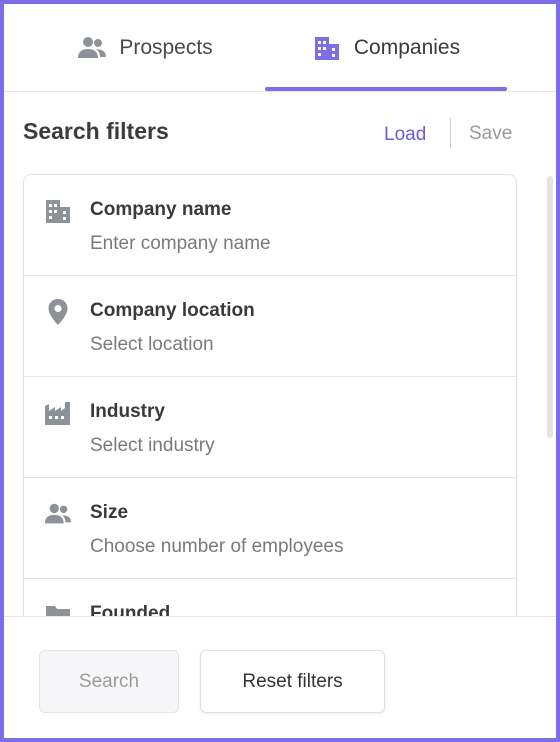 The image size is (560, 742). What do you see at coordinates (270, 528) in the screenshot?
I see `filter-size: Size Choose number of employees` at bounding box center [270, 528].